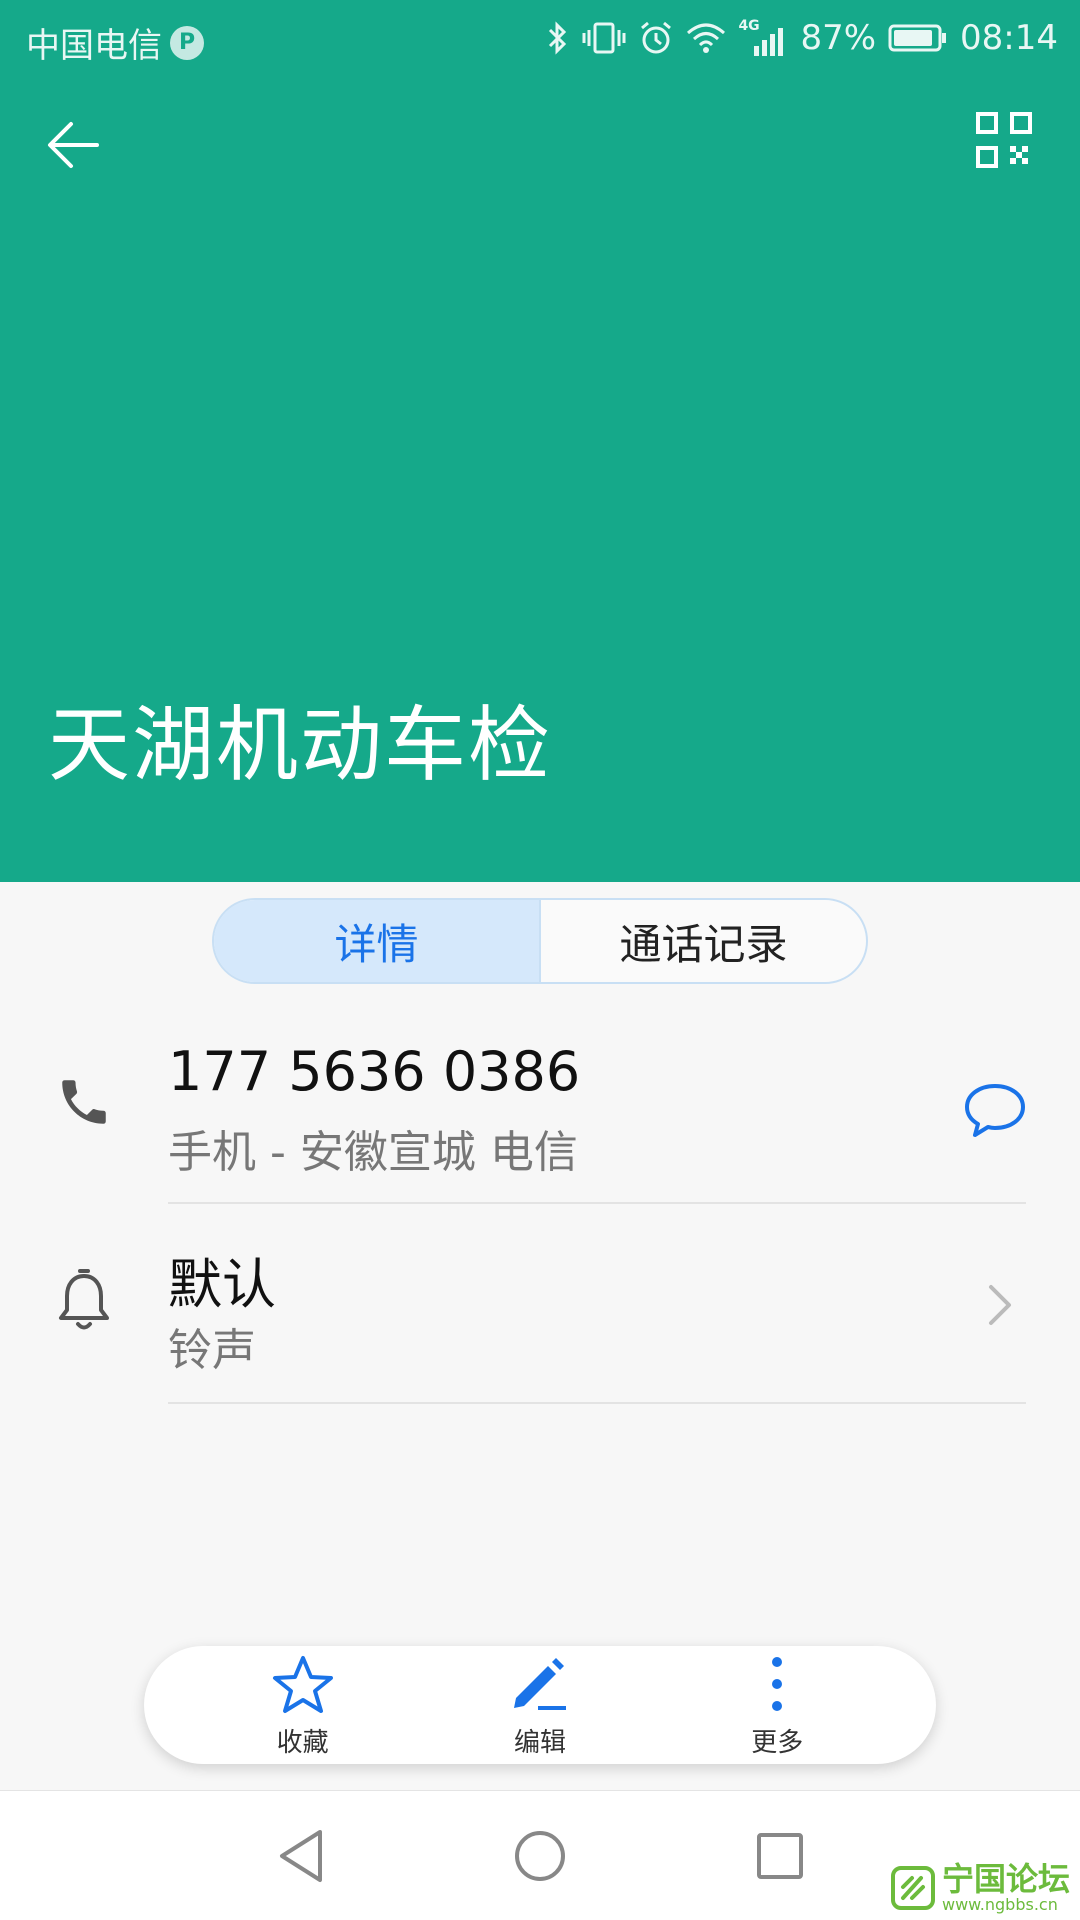  Describe the element at coordinates (769, 42) in the screenshot. I see `signal-icon` at that location.